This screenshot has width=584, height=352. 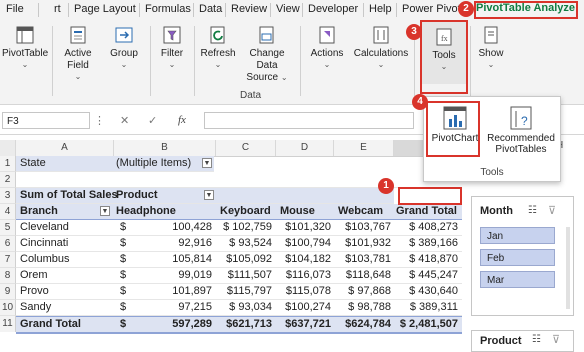 I want to click on row-header: 8, so click(x=8, y=276).